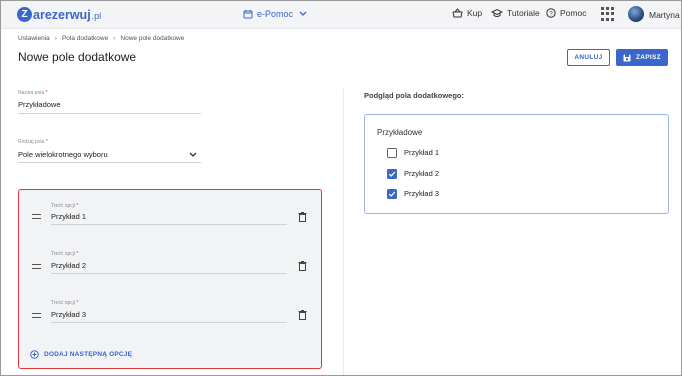  Describe the element at coordinates (39, 104) in the screenshot. I see `name-field: Przykładowe` at that location.